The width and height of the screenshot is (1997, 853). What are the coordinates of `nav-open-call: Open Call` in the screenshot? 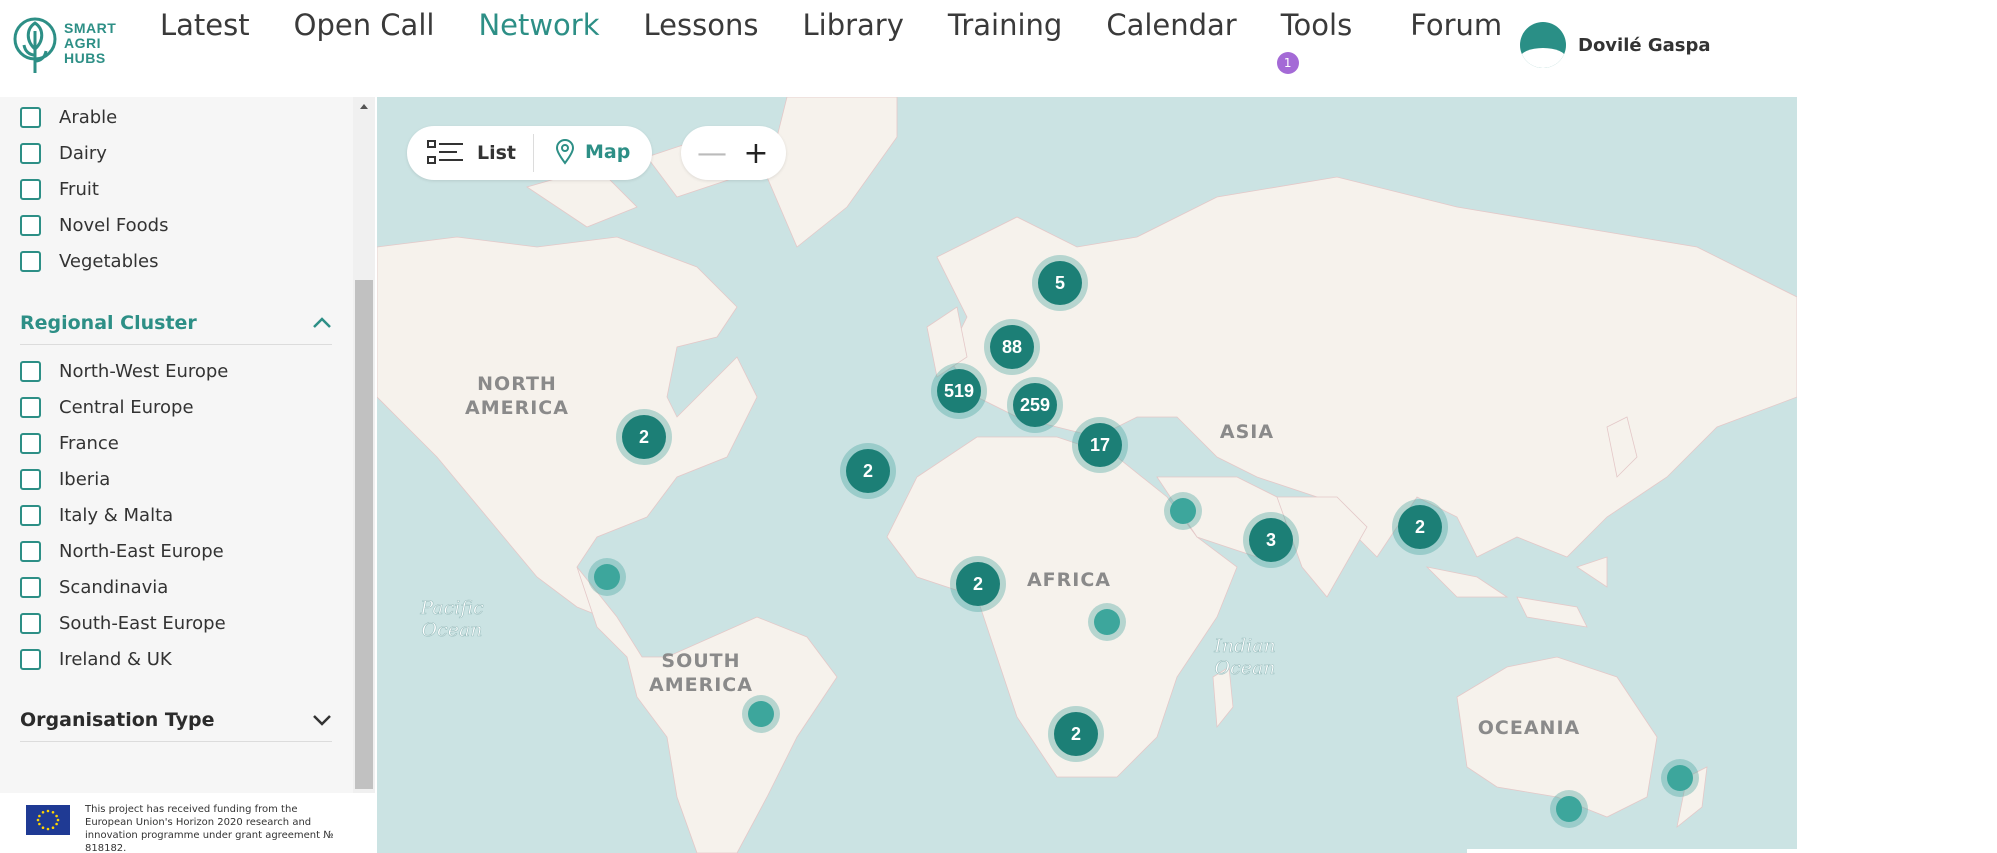 It's located at (364, 25).